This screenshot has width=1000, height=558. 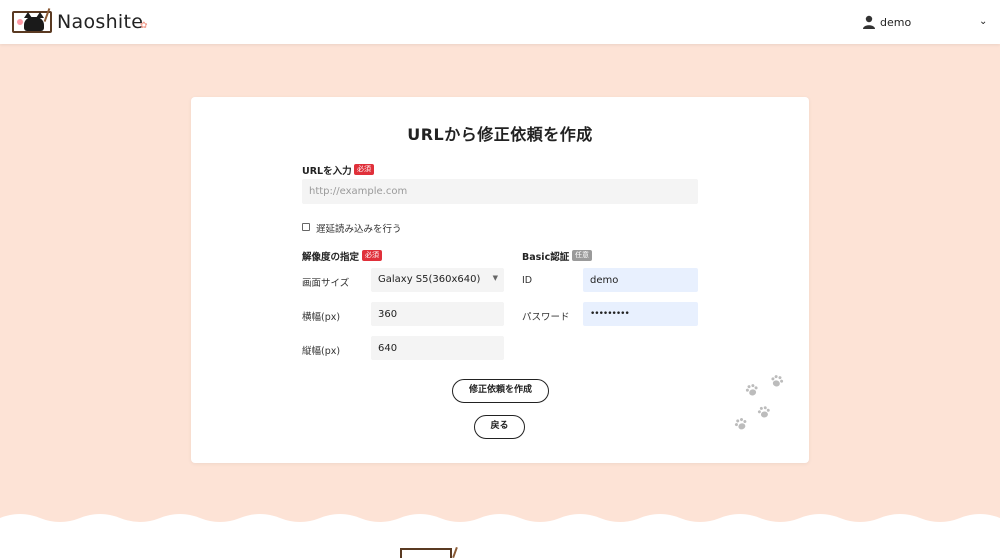 What do you see at coordinates (640, 314) in the screenshot?
I see `password-input: •••••••••` at bounding box center [640, 314].